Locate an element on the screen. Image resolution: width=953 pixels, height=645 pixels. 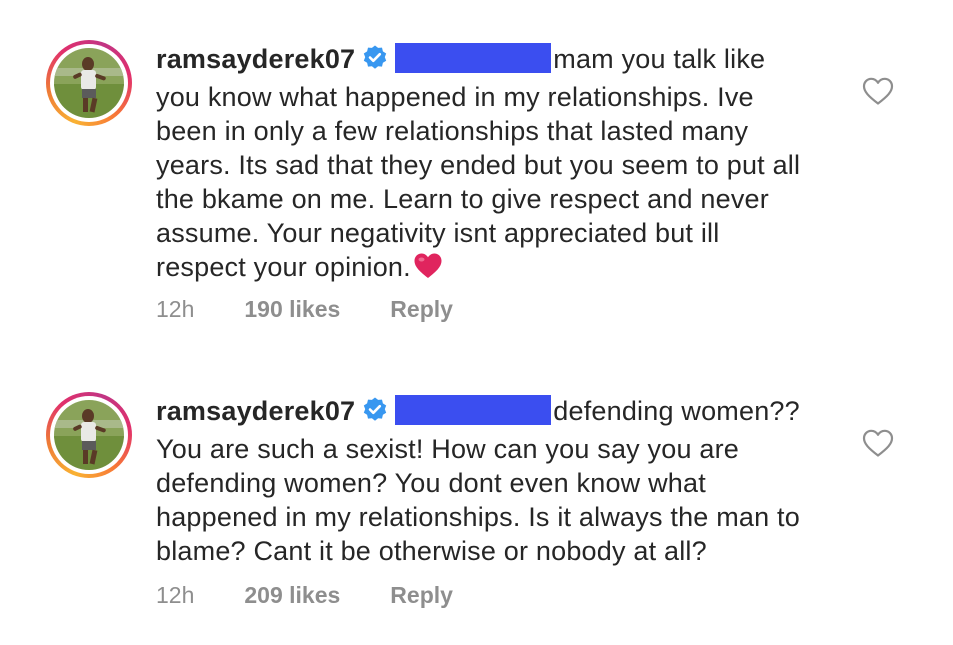
red-heart-emoji-icon is located at coordinates (428, 270).